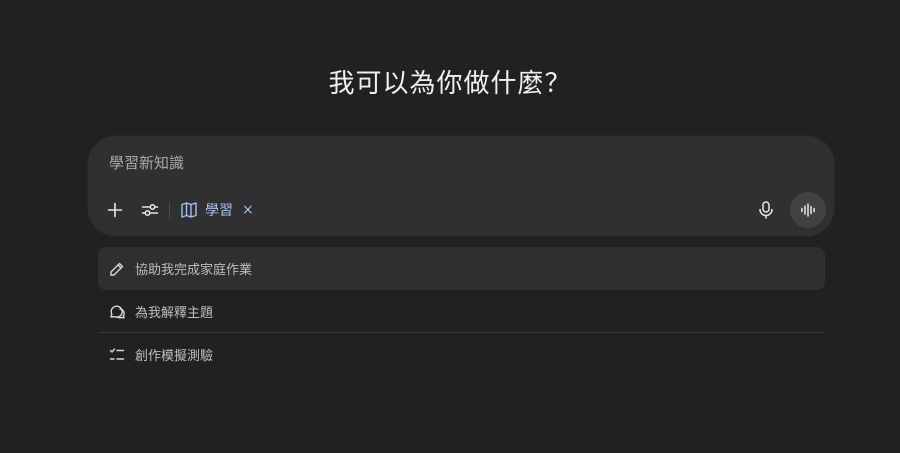 The width and height of the screenshot is (900, 453). What do you see at coordinates (117, 355) in the screenshot?
I see `checklist-icon` at bounding box center [117, 355].